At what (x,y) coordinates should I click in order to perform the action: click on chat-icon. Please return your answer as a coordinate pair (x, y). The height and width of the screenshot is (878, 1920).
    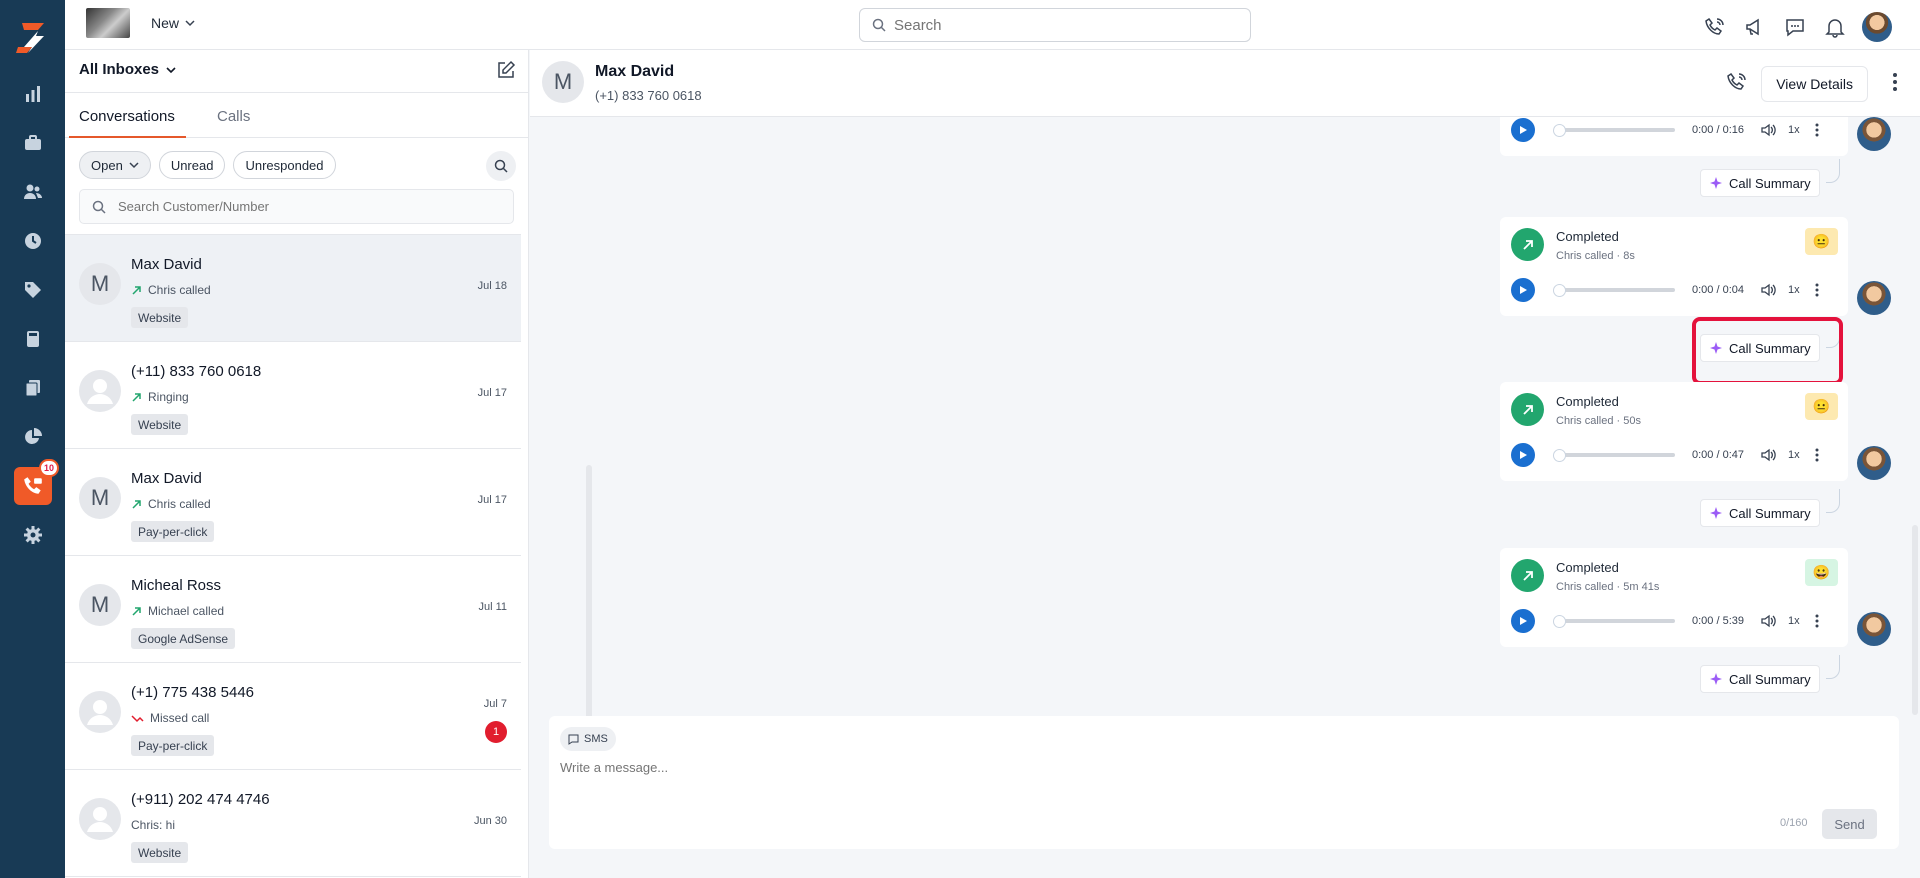
    Looking at the image, I should click on (1795, 27).